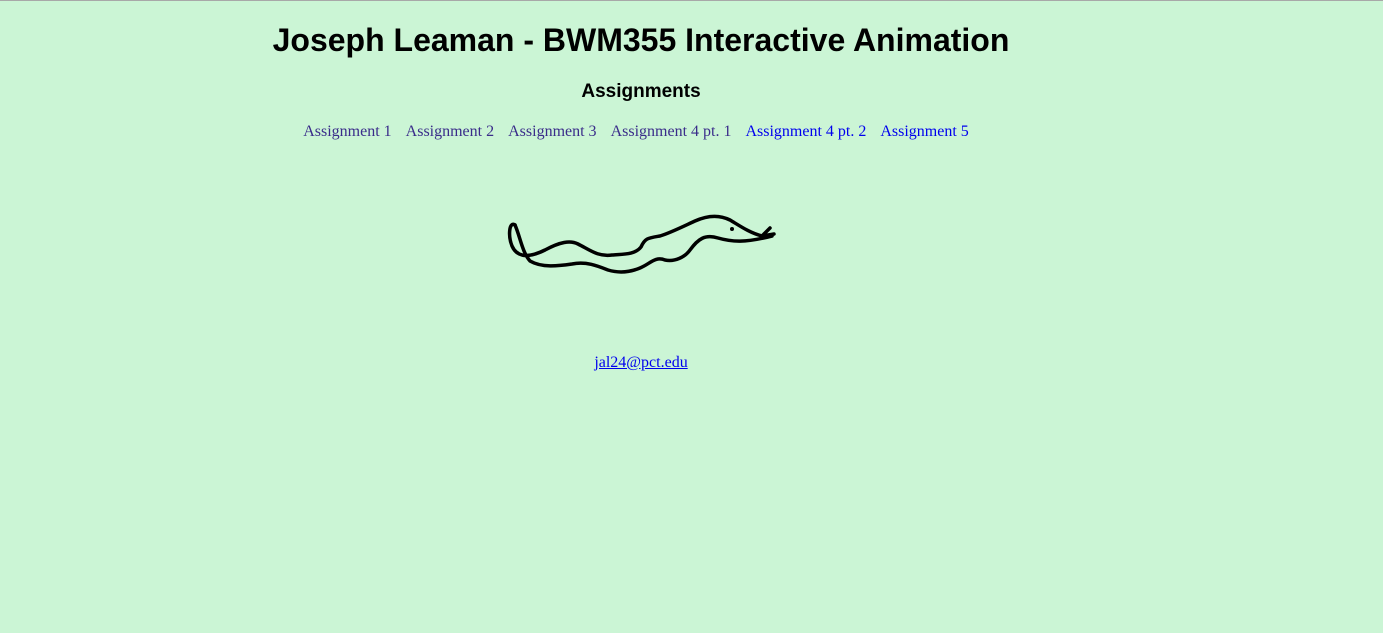 The height and width of the screenshot is (633, 1383). I want to click on snake-body-upper, so click(635, 236).